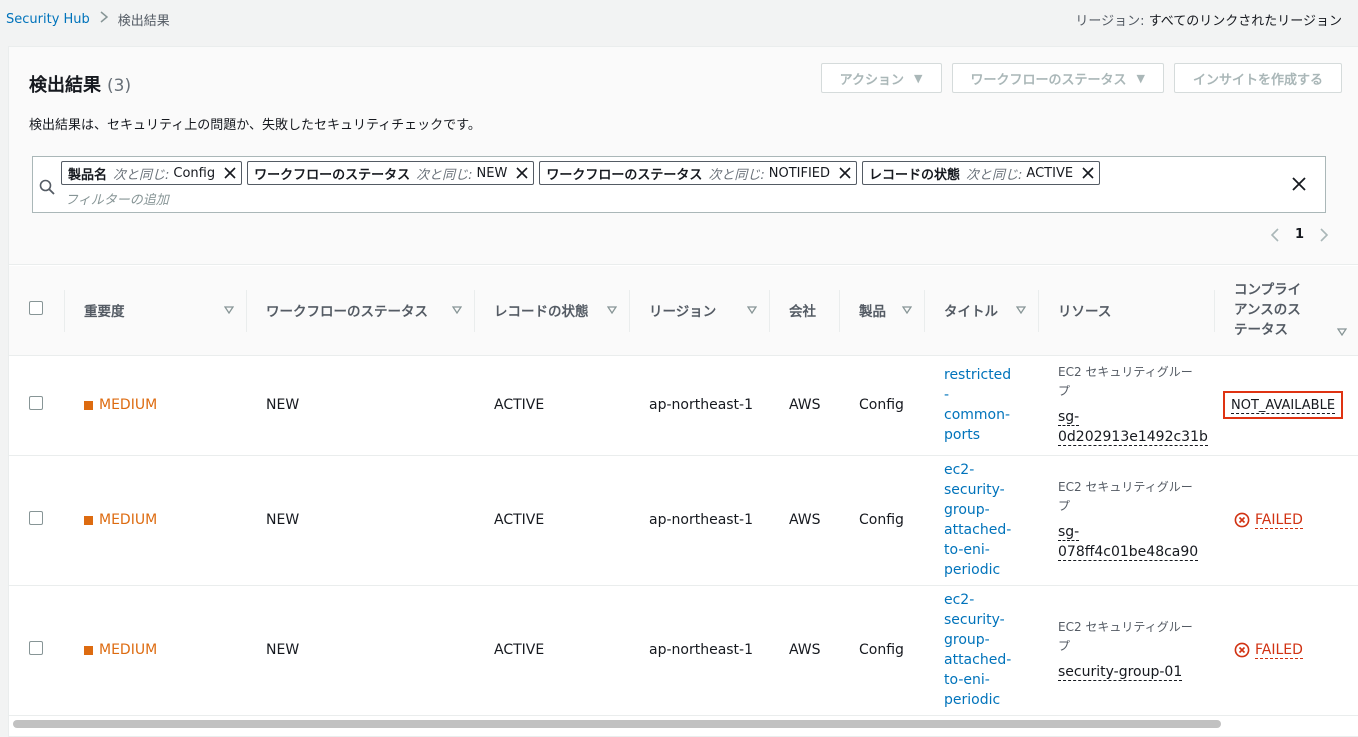 This screenshot has height=737, width=1358. I want to click on filter-token: ワークフローのステータス 次と同じ: NEW, so click(391, 173).